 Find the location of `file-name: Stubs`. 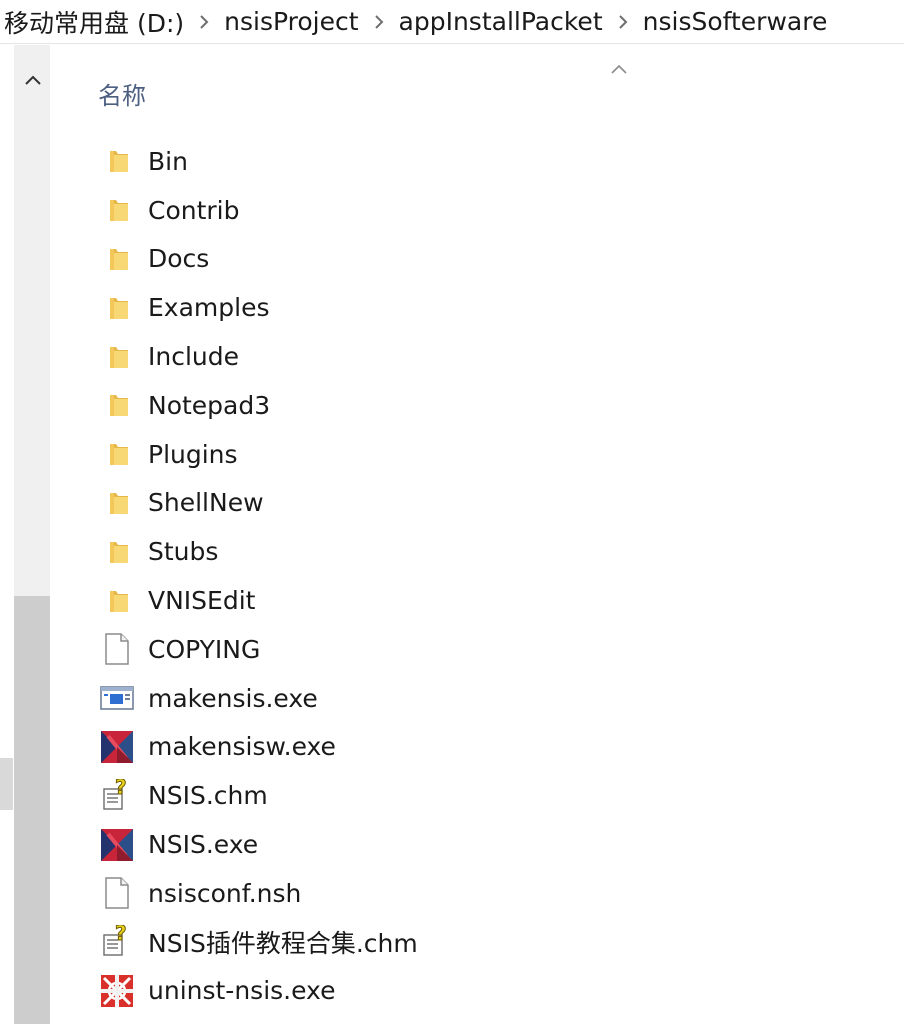

file-name: Stubs is located at coordinates (183, 552).